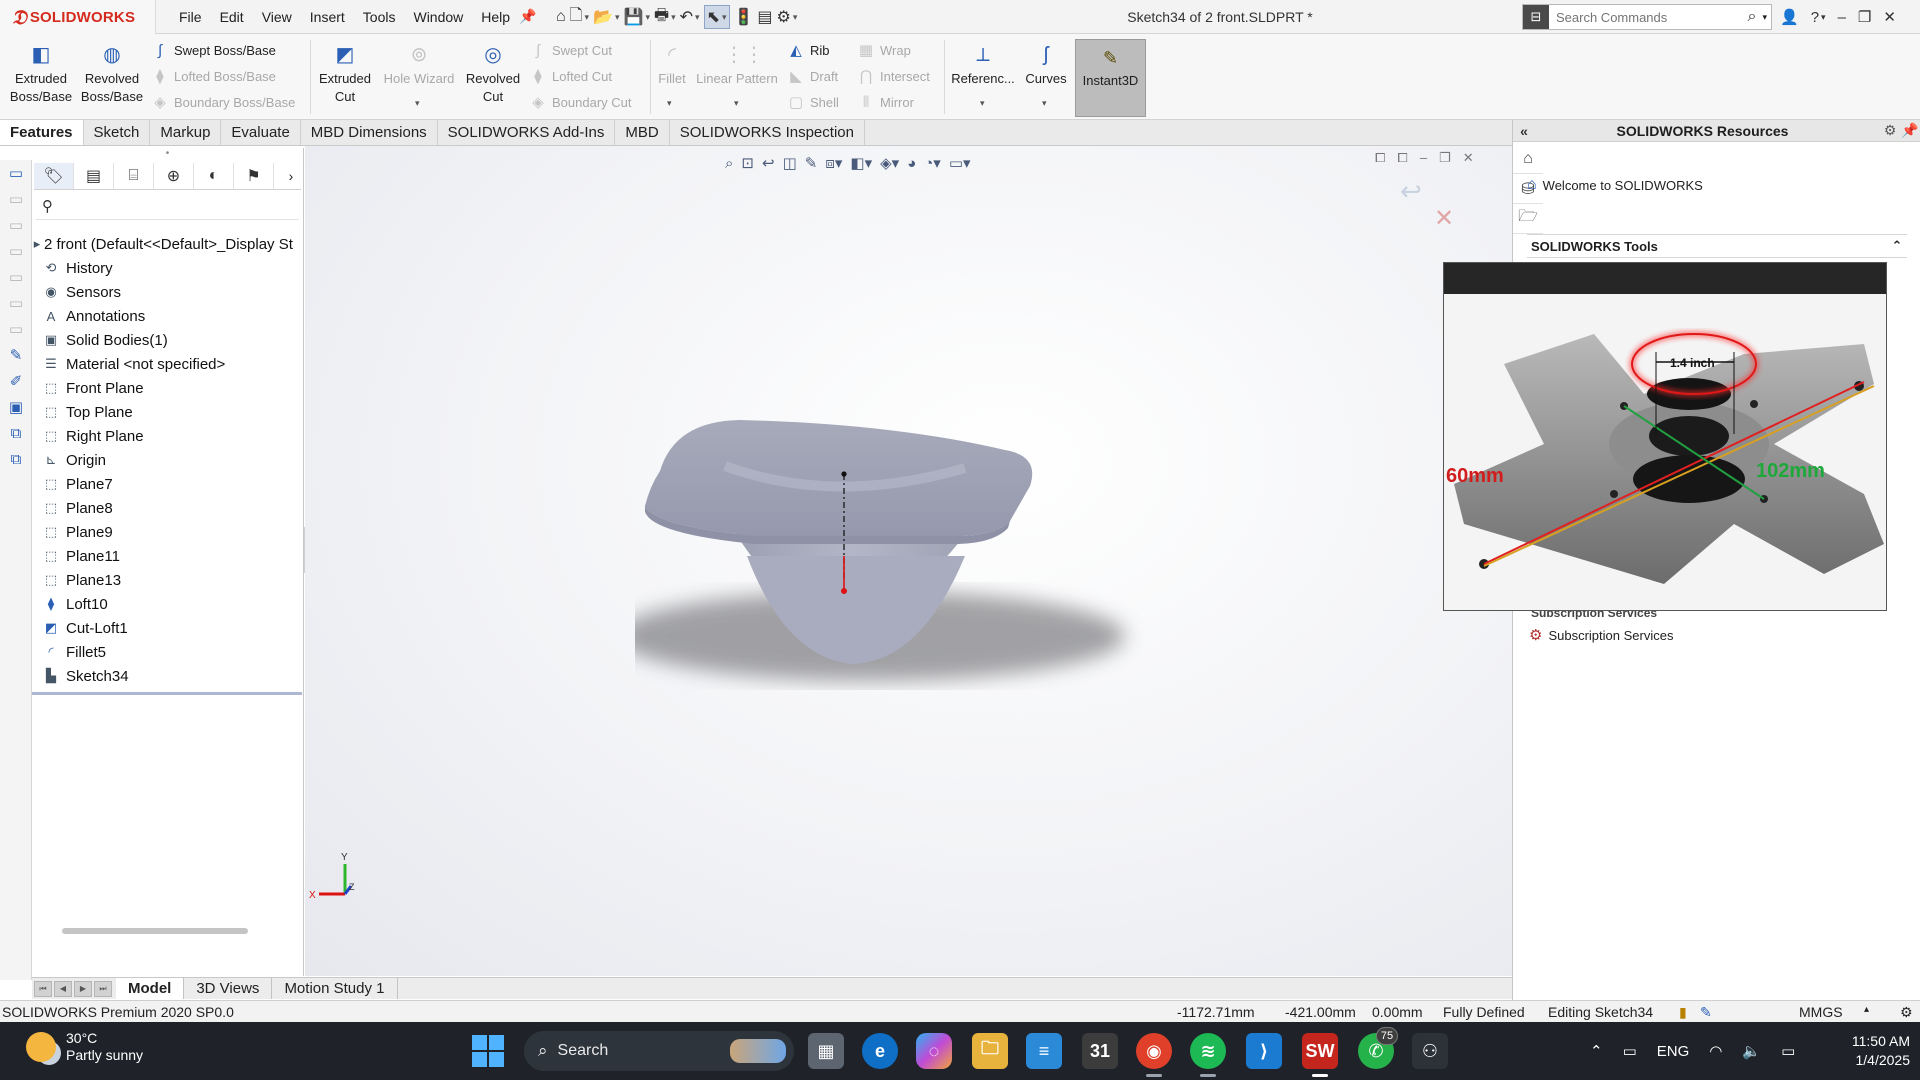 The image size is (1920, 1080). I want to click on weather-widget: 30°C Partly sunny, so click(84, 1047).